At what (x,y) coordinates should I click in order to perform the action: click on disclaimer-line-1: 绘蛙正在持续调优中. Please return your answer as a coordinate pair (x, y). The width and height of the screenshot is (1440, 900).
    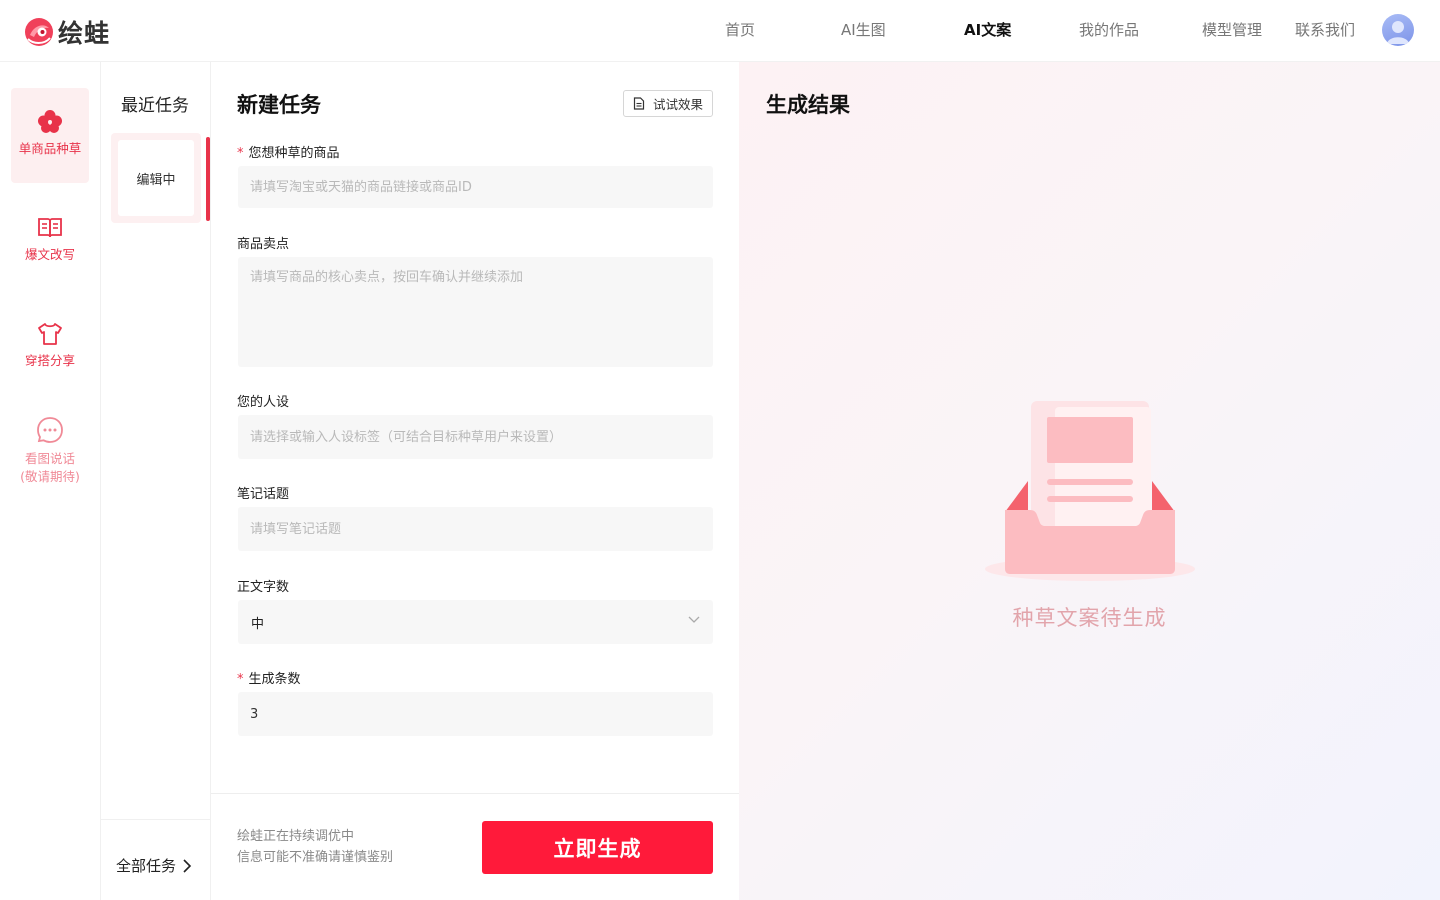
    Looking at the image, I should click on (296, 836).